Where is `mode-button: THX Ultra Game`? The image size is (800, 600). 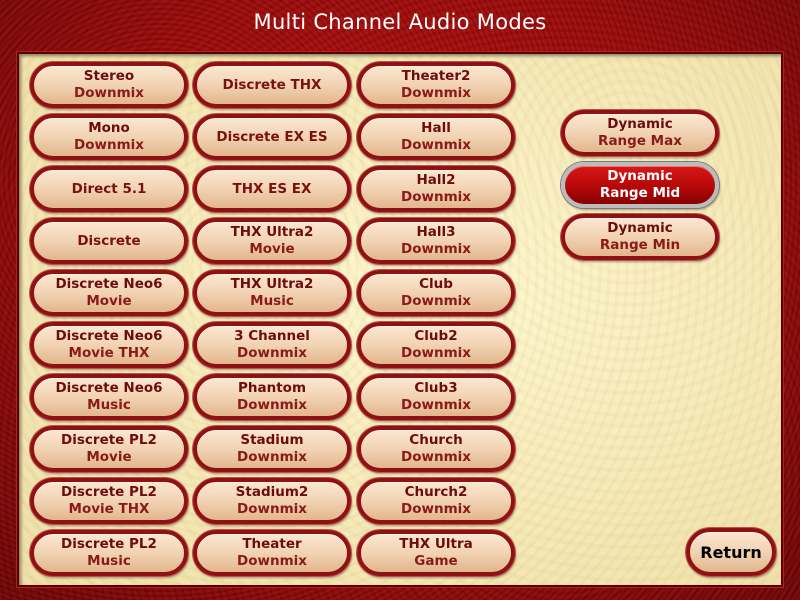 mode-button: THX Ultra Game is located at coordinates (436, 553).